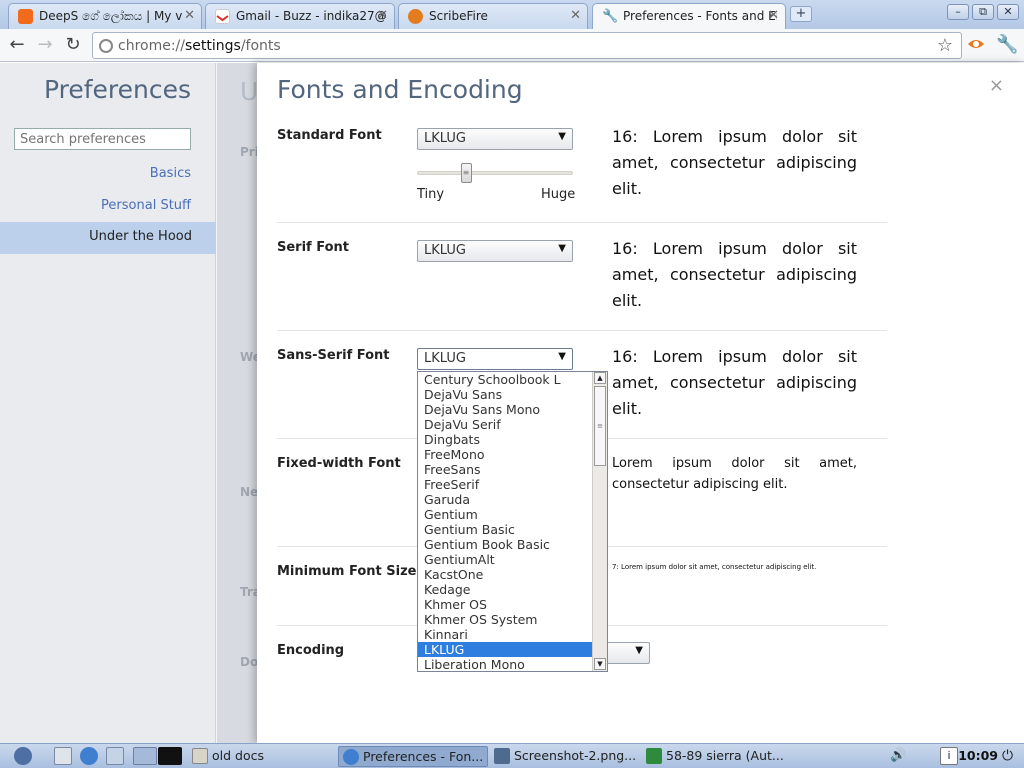 The height and width of the screenshot is (768, 1024). What do you see at coordinates (170, 173) in the screenshot?
I see `sidebar-item-basics: Basics` at bounding box center [170, 173].